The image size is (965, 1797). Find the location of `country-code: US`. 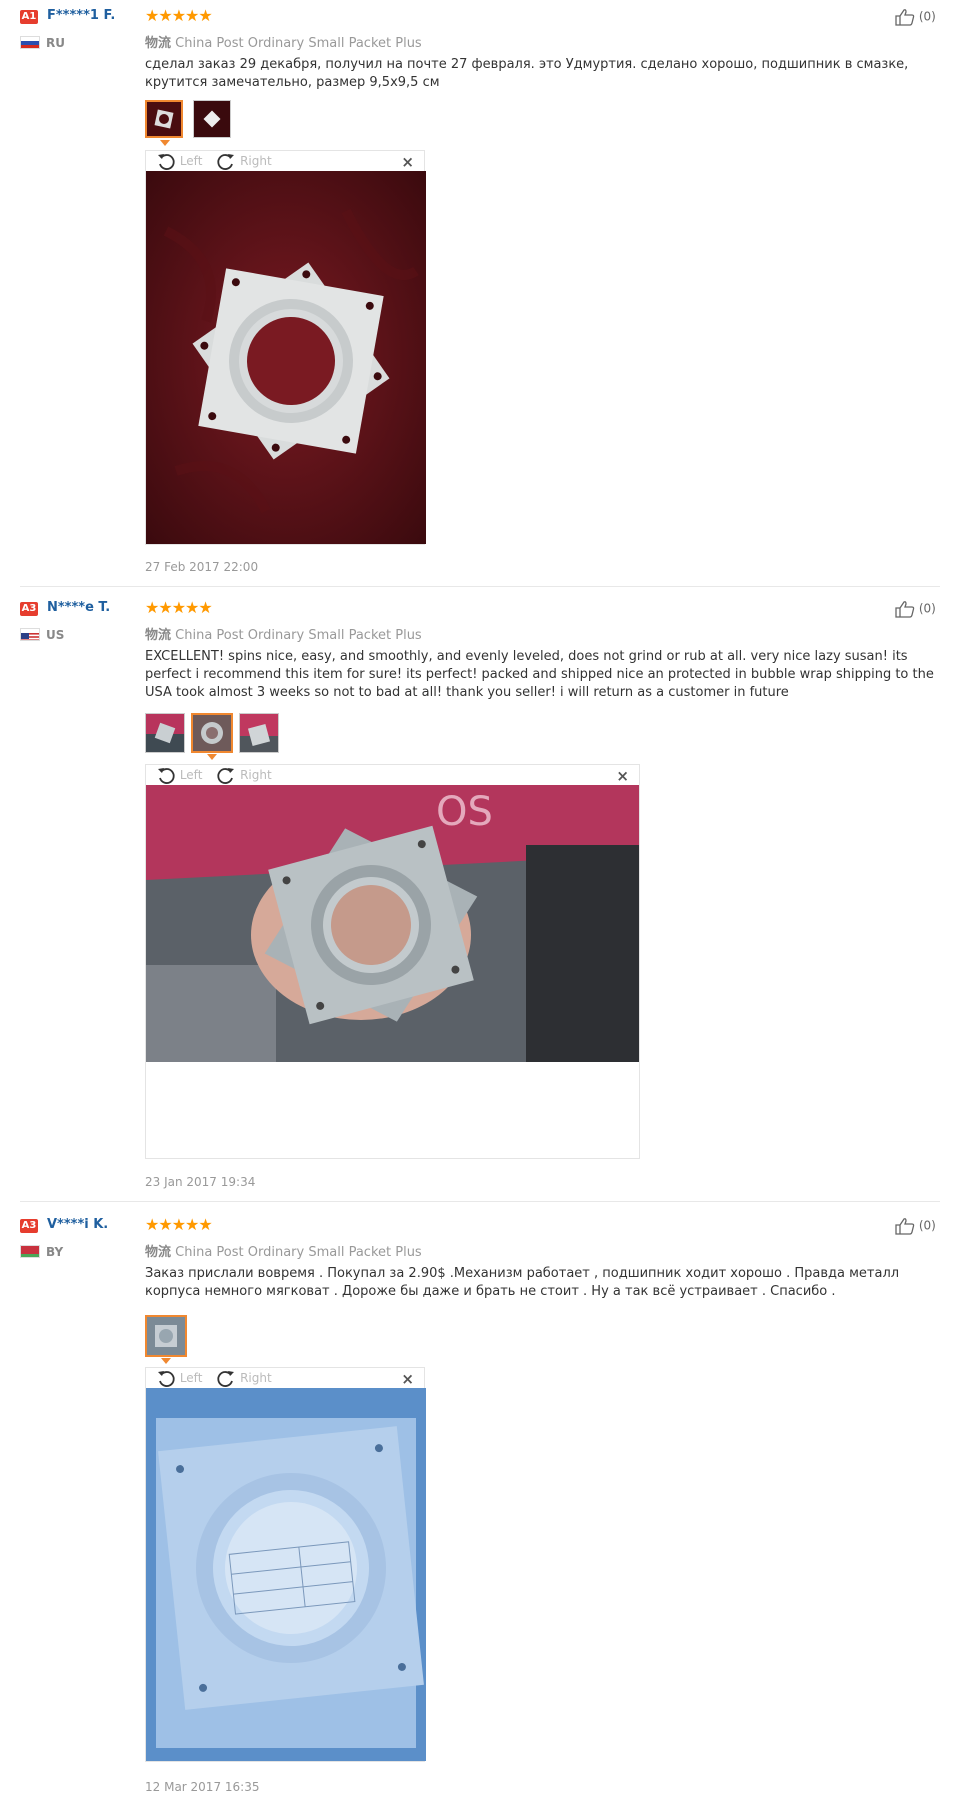

country-code: US is located at coordinates (55, 635).